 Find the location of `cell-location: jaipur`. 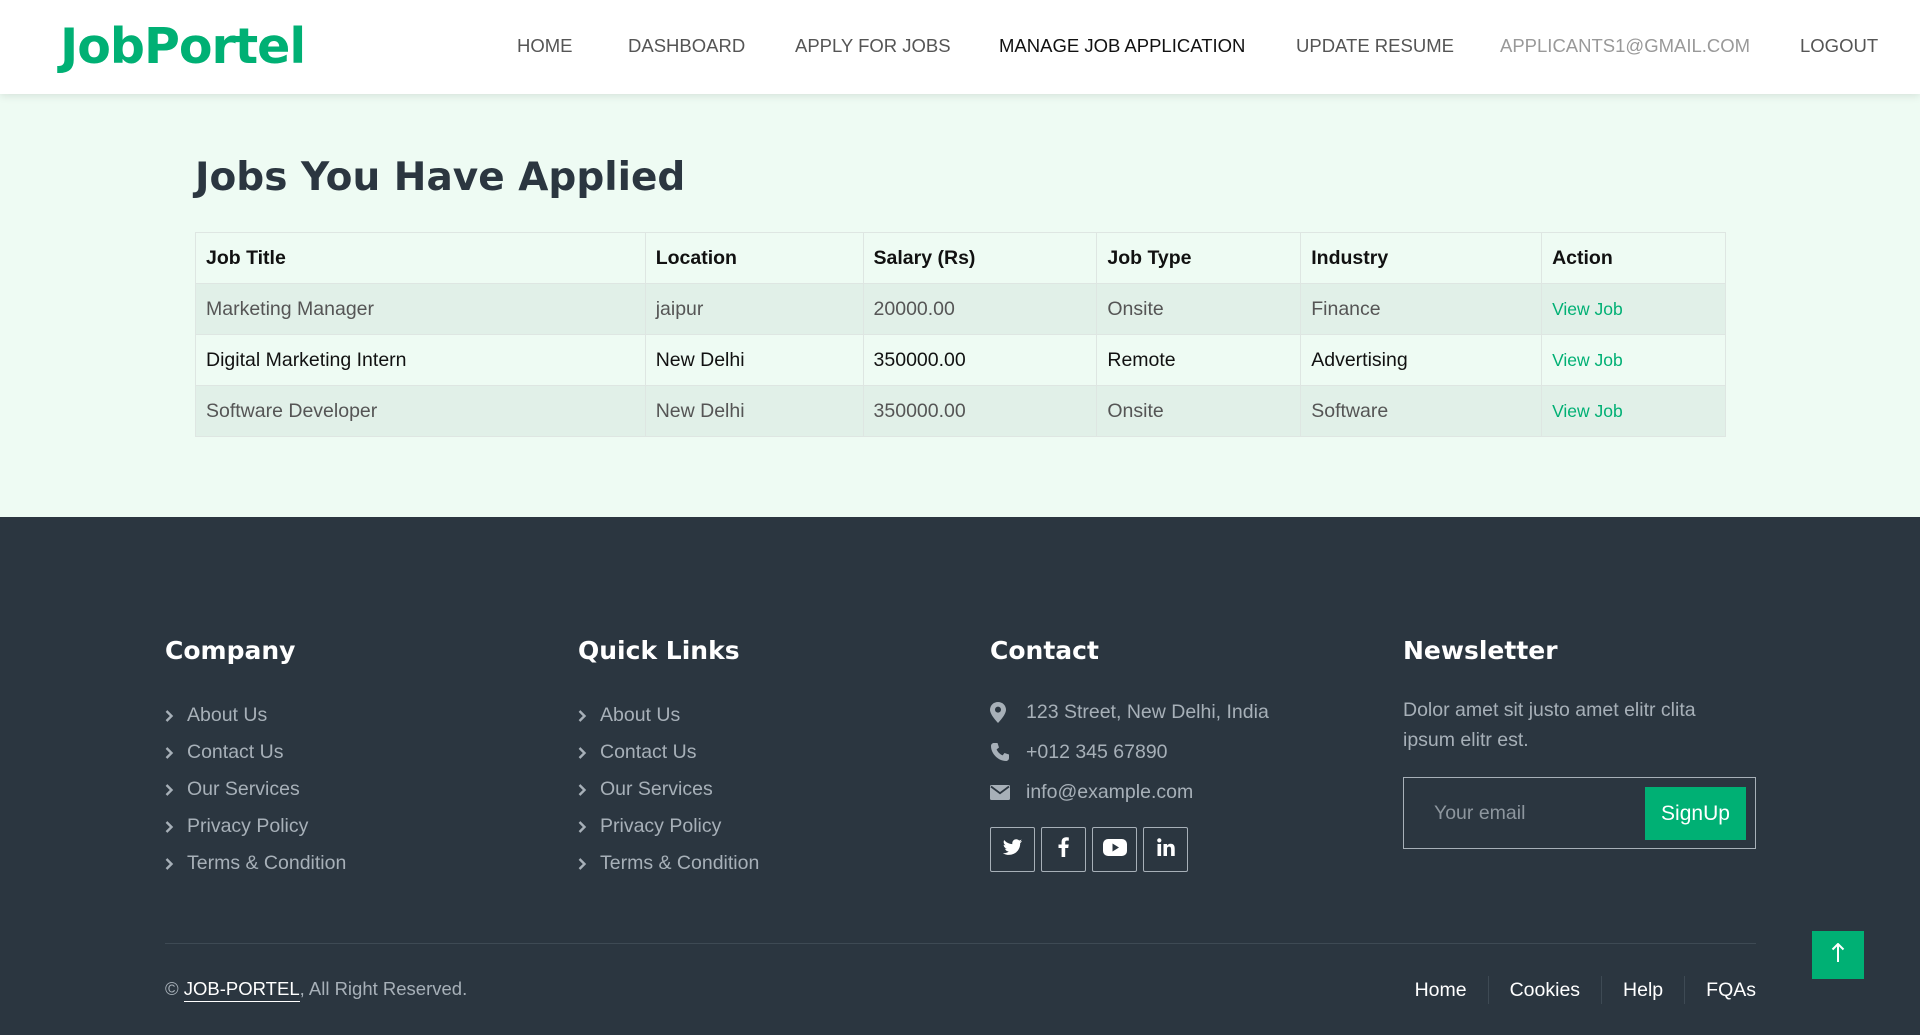

cell-location: jaipur is located at coordinates (754, 309).